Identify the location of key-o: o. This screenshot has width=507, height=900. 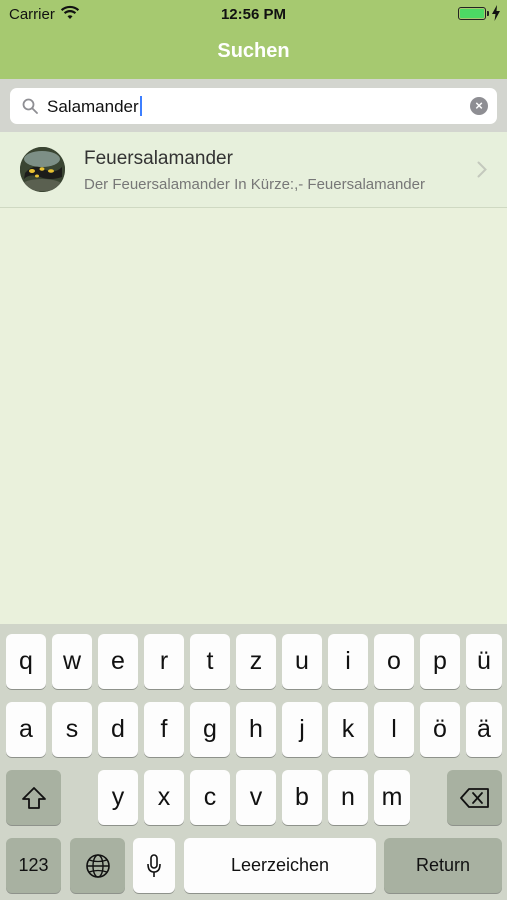
(394, 661).